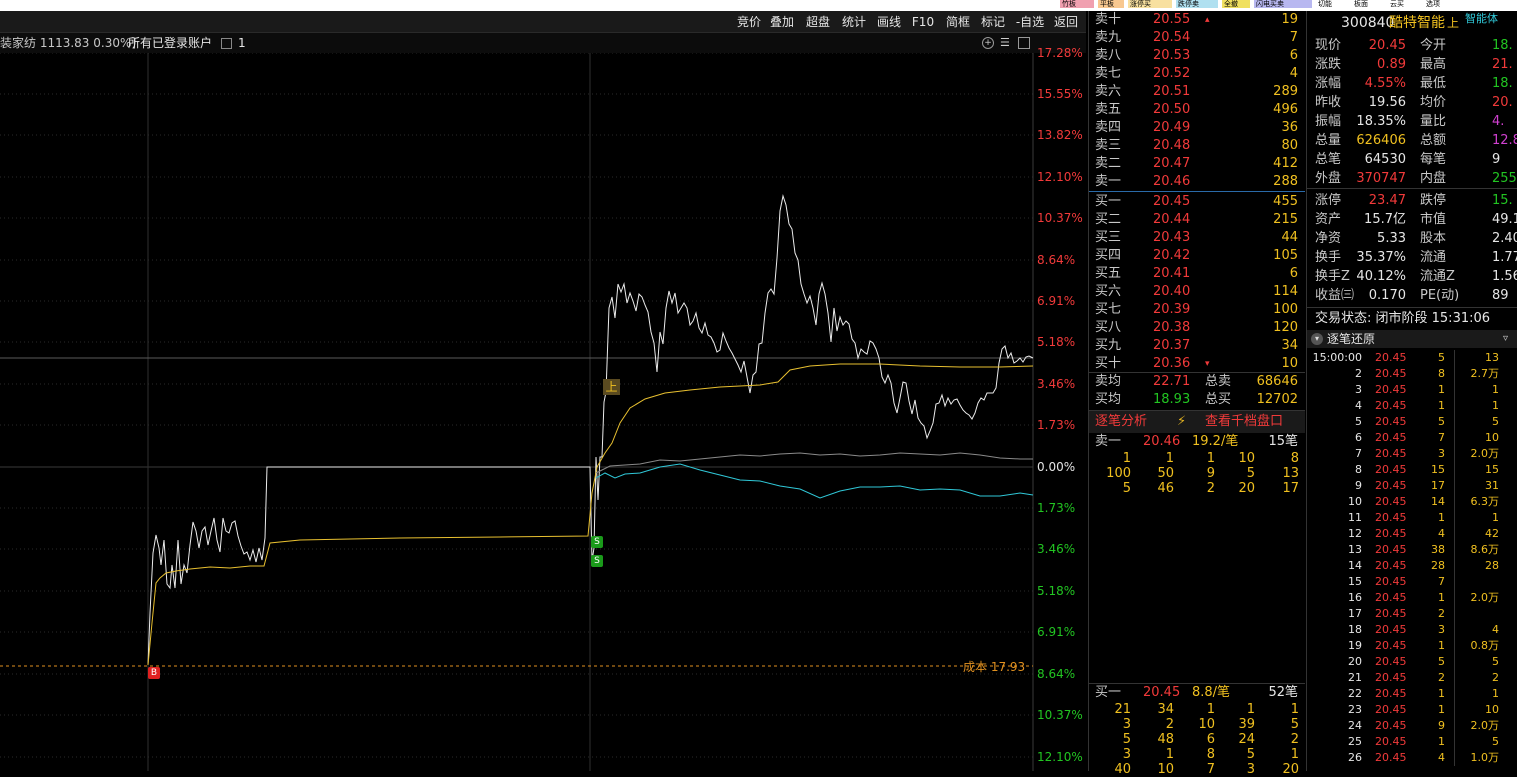 The width and height of the screenshot is (1517, 777). Describe the element at coordinates (1111, 4) in the screenshot. I see `shortcut-tag: 平板` at that location.